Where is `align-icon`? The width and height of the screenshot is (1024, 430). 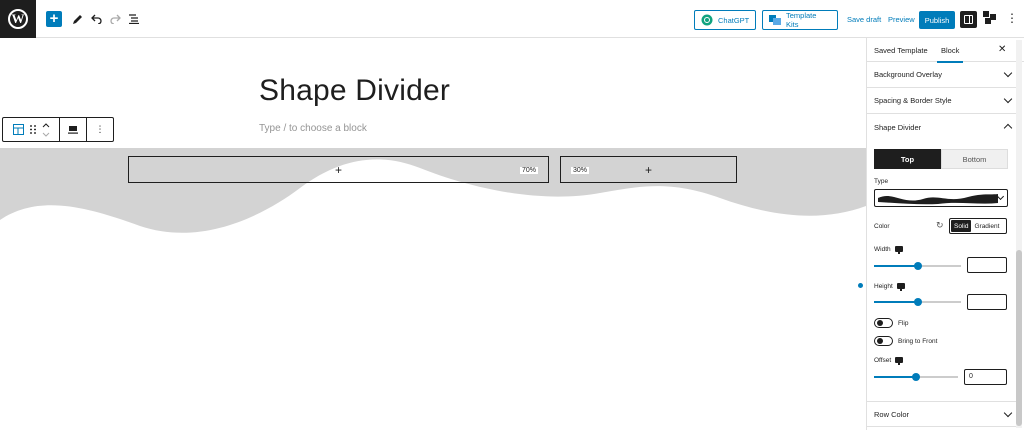
align-icon is located at coordinates (73, 129).